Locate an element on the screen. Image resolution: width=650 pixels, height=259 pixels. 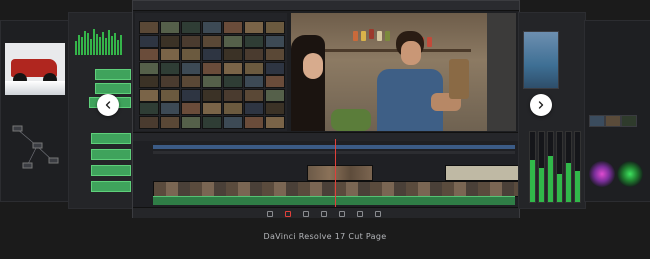
audio-meters is located at coordinates (100, 41).